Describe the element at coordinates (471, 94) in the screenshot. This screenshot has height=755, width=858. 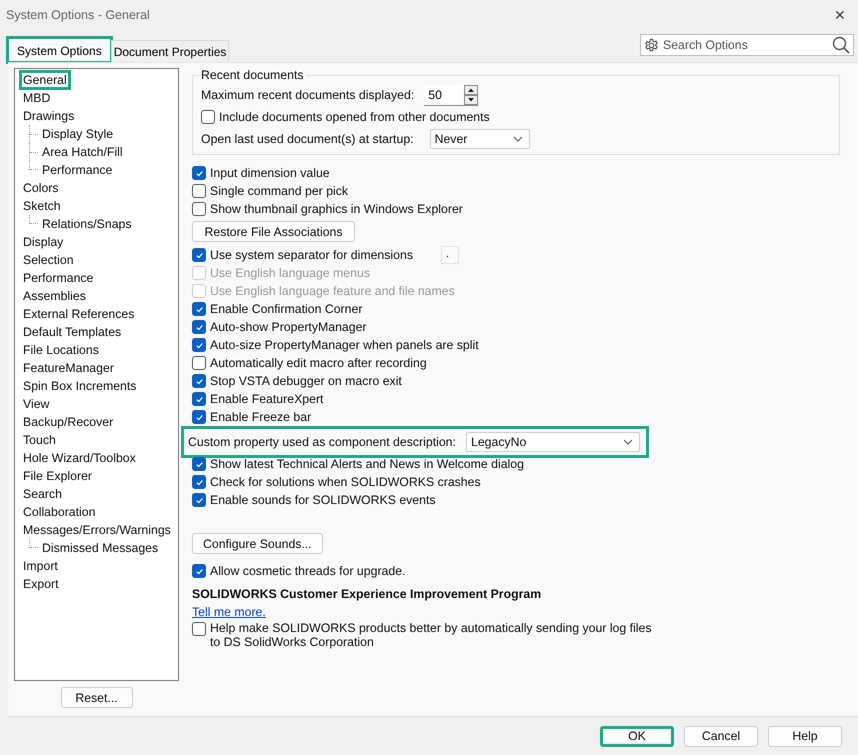
I see `spin-arrows-icon` at that location.